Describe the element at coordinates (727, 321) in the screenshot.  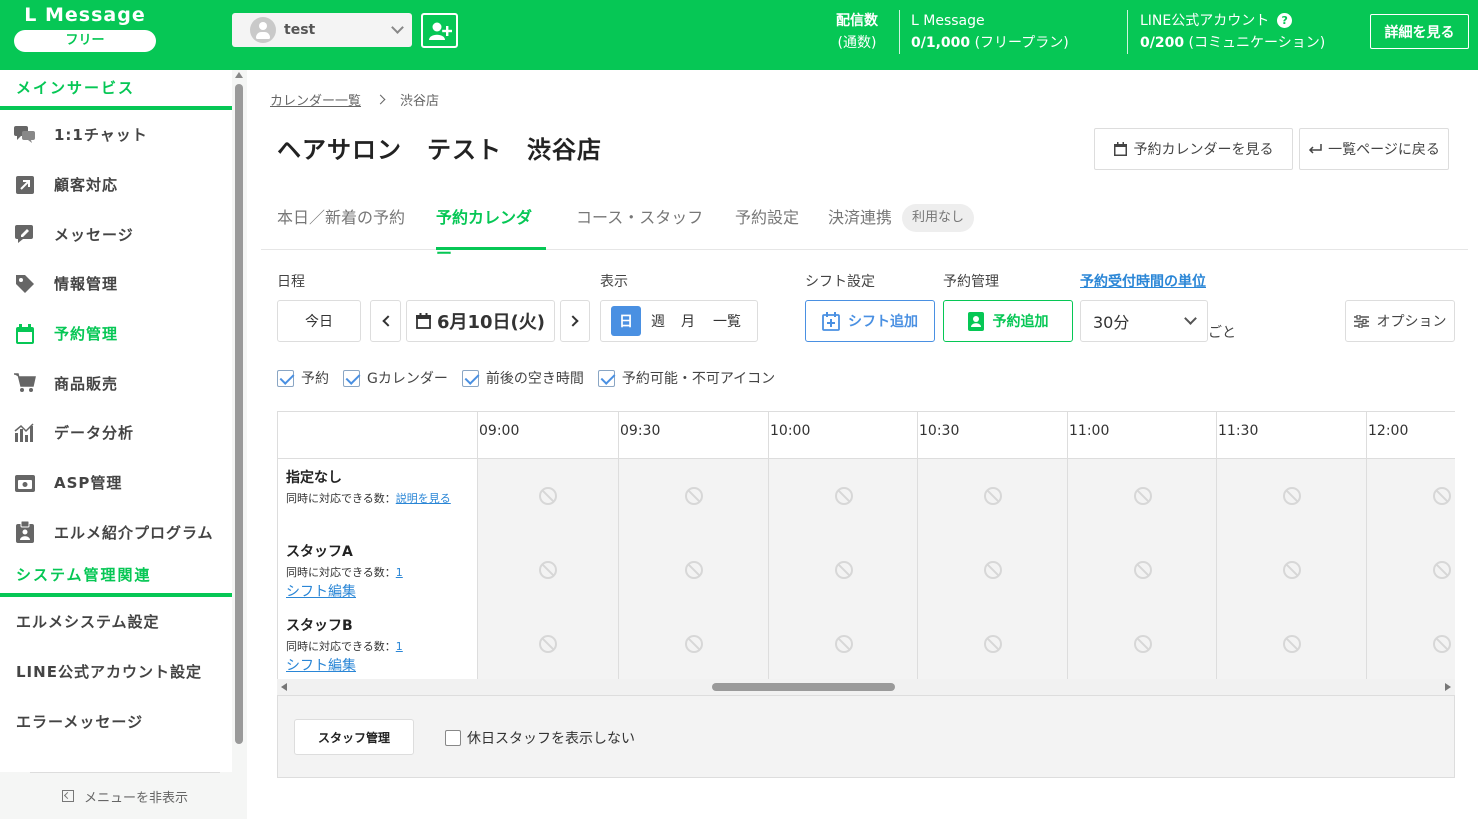
I see `view-list-button: 一覧` at that location.